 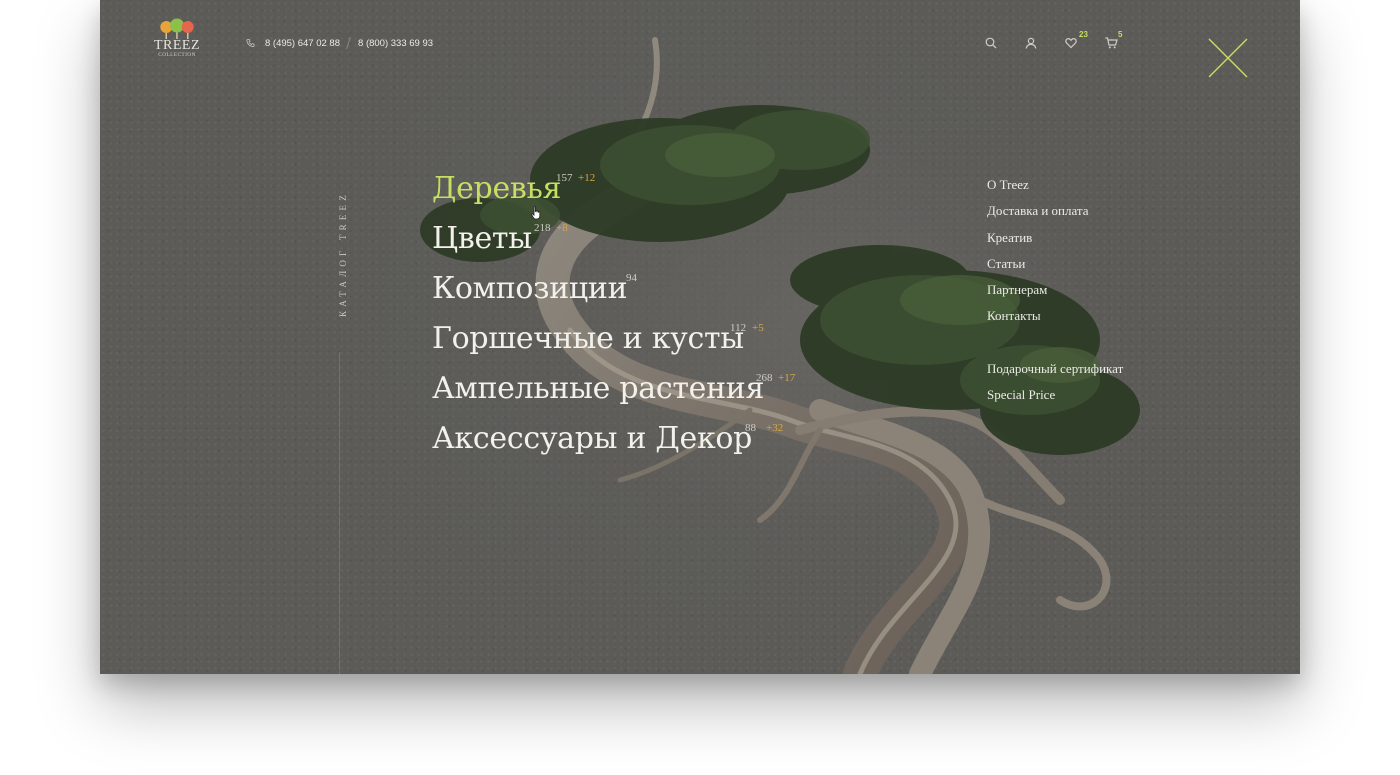 I want to click on hand-cursor-icon, so click(x=536, y=213).